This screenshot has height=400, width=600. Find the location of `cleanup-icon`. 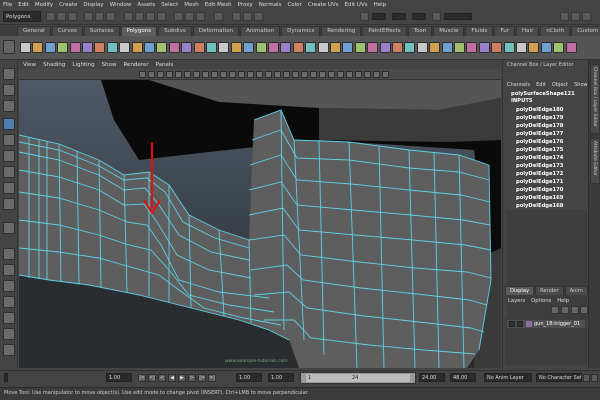

cleanup-icon is located at coordinates (273, 47).